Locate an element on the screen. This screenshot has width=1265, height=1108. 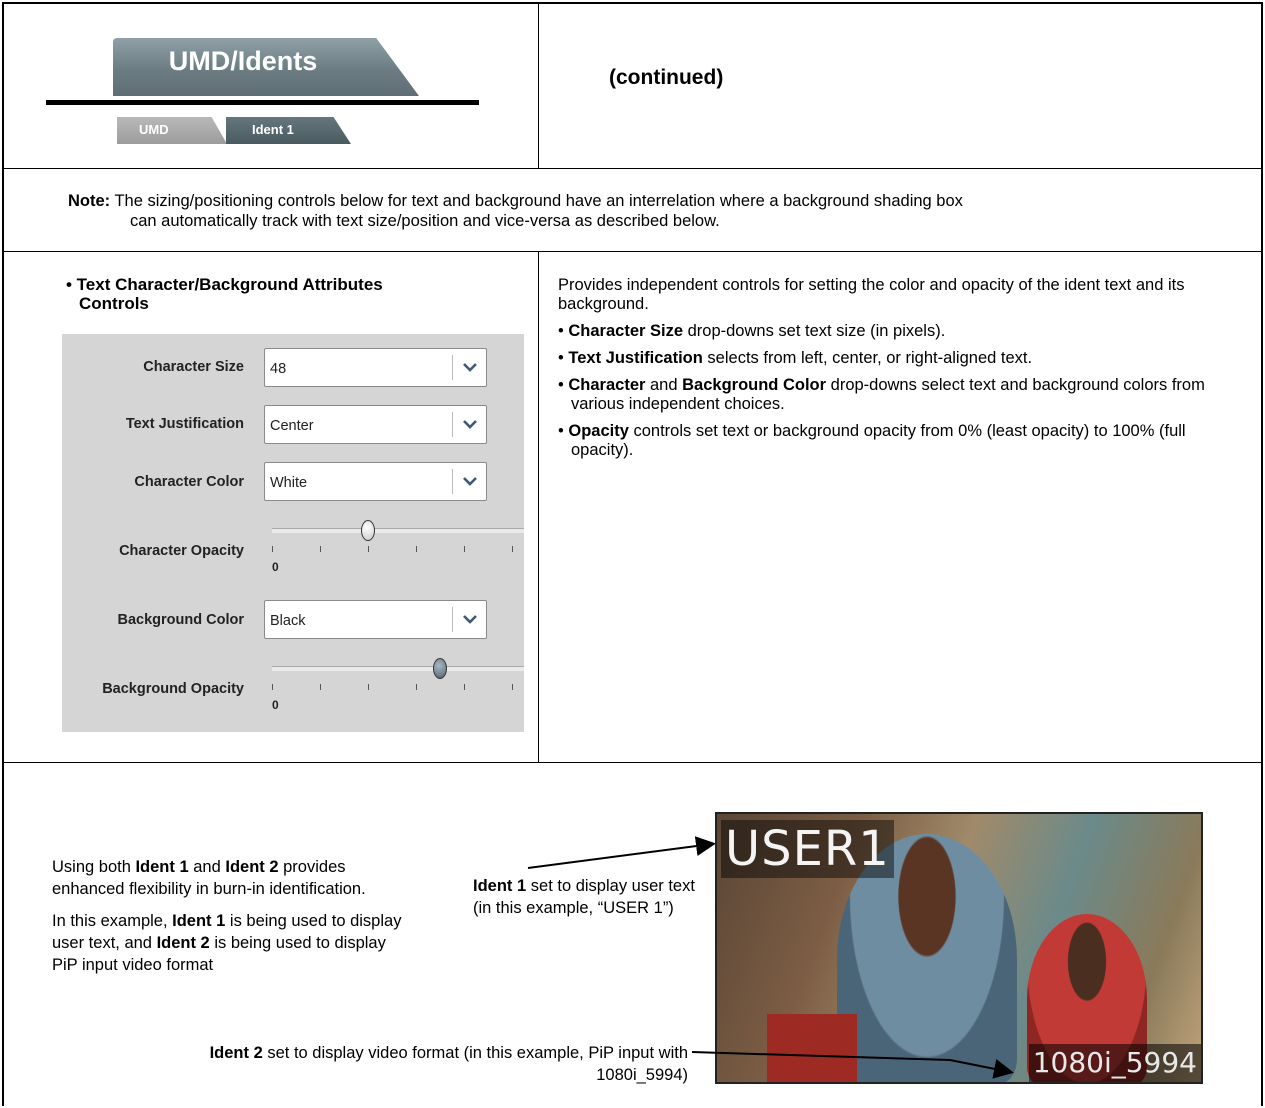
background-opacity-label: Background Opacity is located at coordinates (173, 689).